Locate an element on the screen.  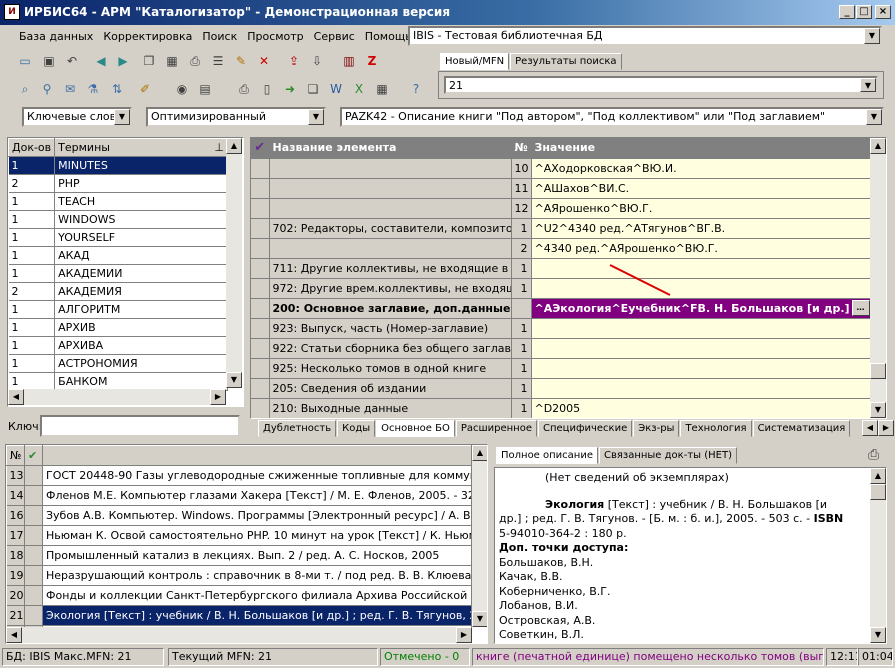
tab-scroll-right-icon: ▶ is located at coordinates (886, 428).